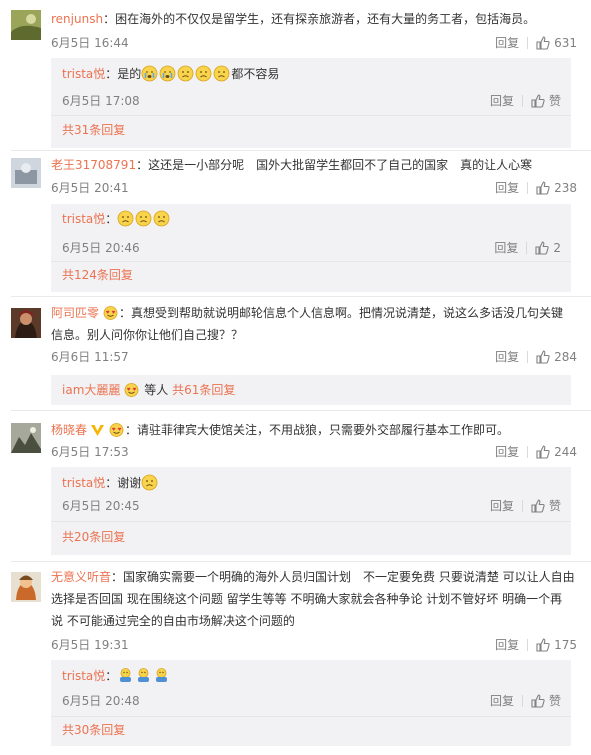  Describe the element at coordinates (314, 452) in the screenshot. I see `comment-meta: 6月5日 17:53 回复 244` at that location.